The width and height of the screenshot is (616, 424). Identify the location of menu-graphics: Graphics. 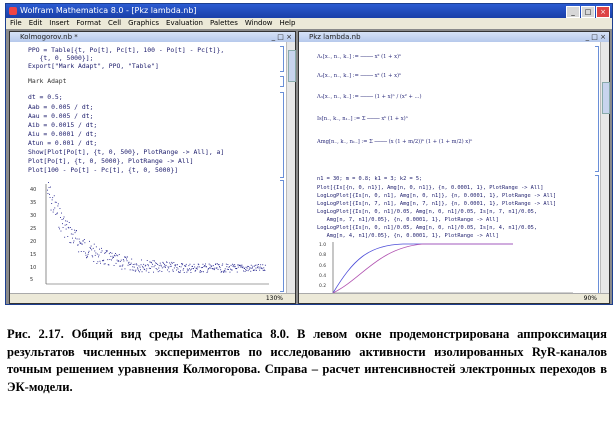
(143, 23).